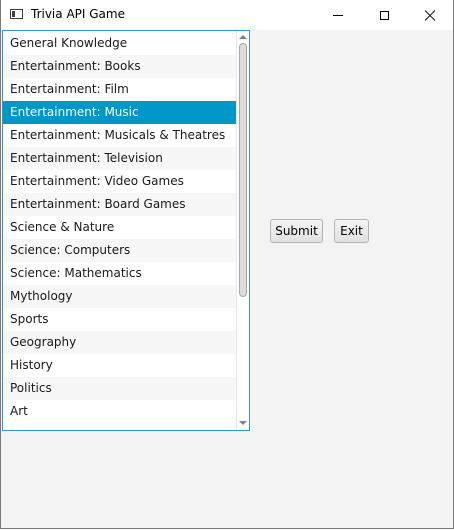 The height and width of the screenshot is (530, 454). Describe the element at coordinates (119, 342) in the screenshot. I see `category-item: Geography` at that location.